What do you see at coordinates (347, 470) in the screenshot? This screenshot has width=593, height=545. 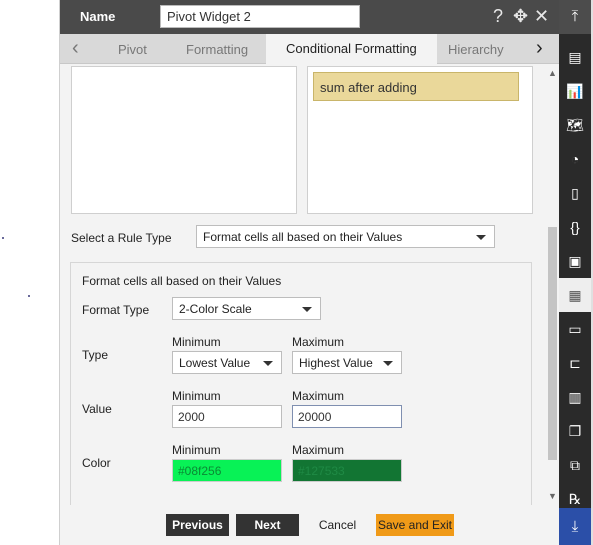 I see `color-max-picker: #127533` at bounding box center [347, 470].